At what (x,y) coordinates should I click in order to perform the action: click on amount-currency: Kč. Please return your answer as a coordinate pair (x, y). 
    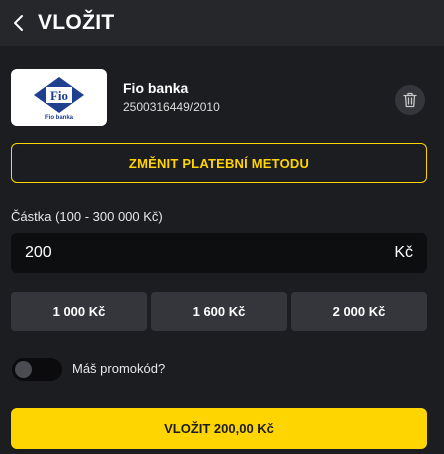
    Looking at the image, I should click on (403, 252).